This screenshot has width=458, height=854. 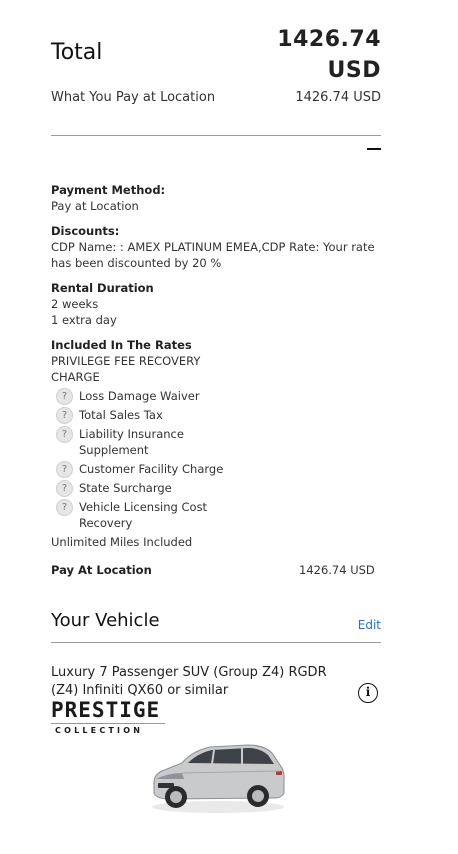 What do you see at coordinates (217, 396) in the screenshot?
I see `rate-item: ? Loss Damage Waiver` at bounding box center [217, 396].